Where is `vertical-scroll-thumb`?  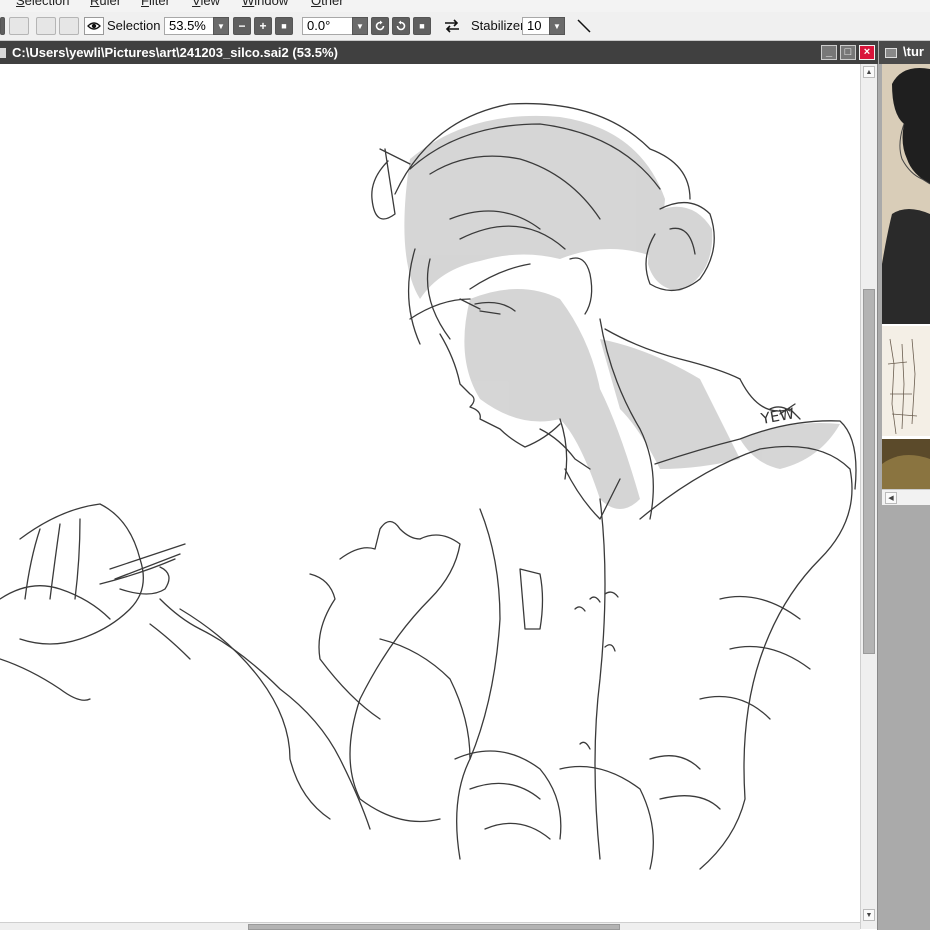 vertical-scroll-thumb is located at coordinates (869, 471).